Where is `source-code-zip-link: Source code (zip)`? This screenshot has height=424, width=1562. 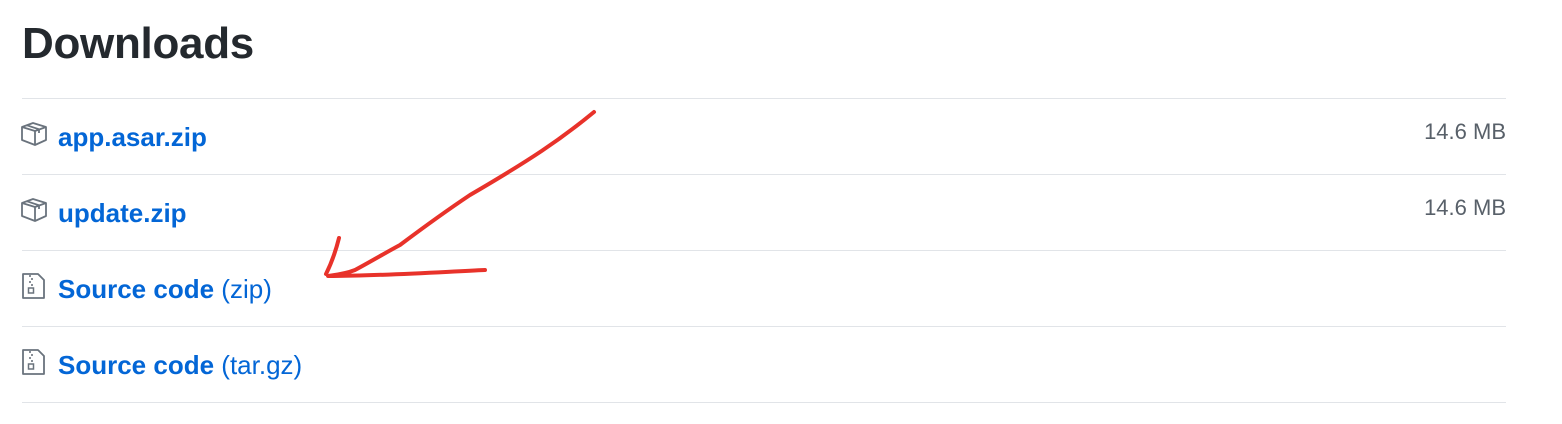
source-code-zip-link: Source code (zip) is located at coordinates (165, 289).